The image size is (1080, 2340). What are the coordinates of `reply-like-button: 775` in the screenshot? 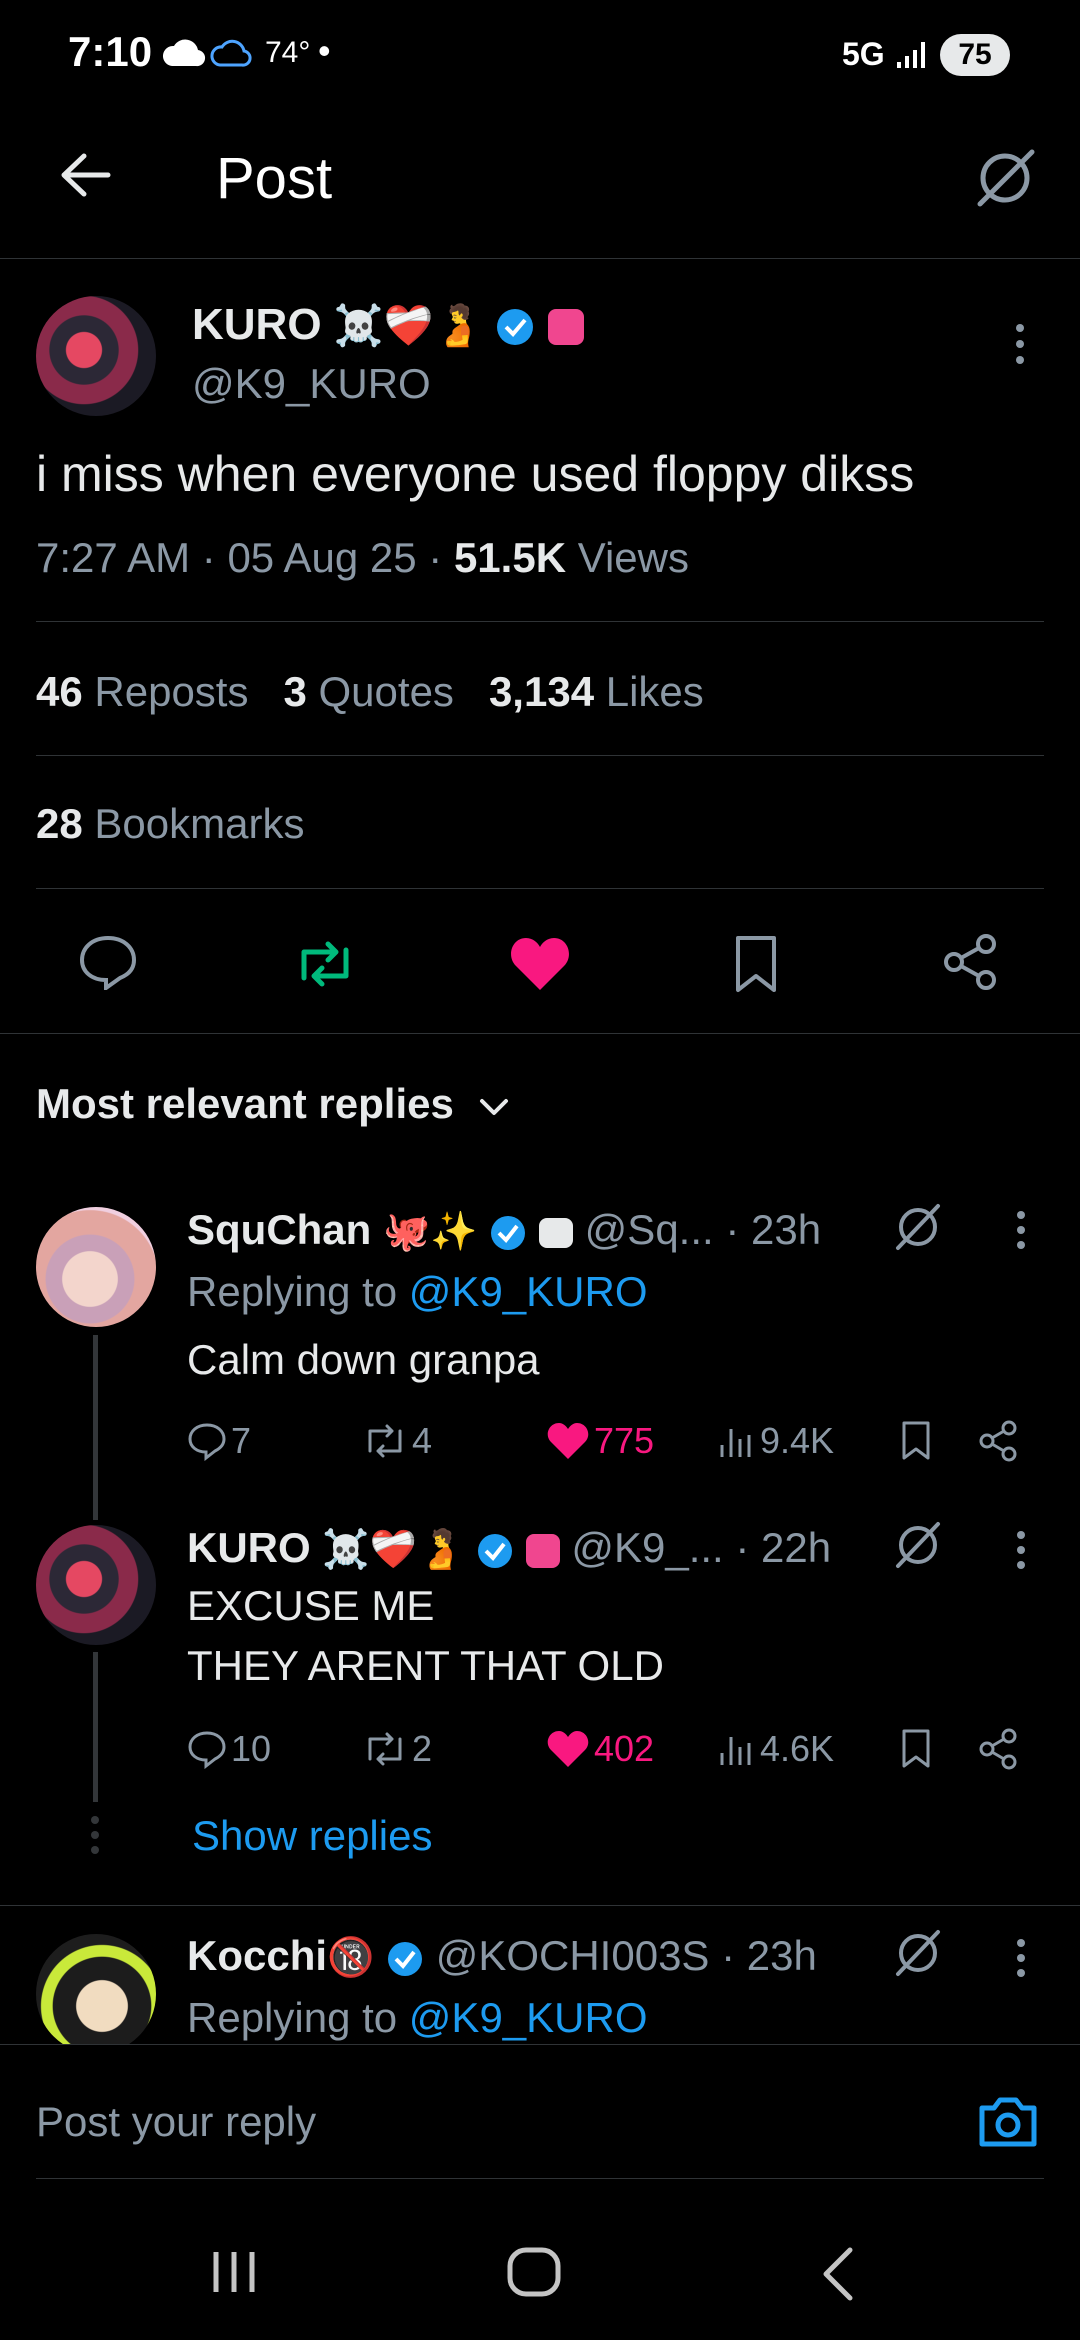 It's located at (600, 1441).